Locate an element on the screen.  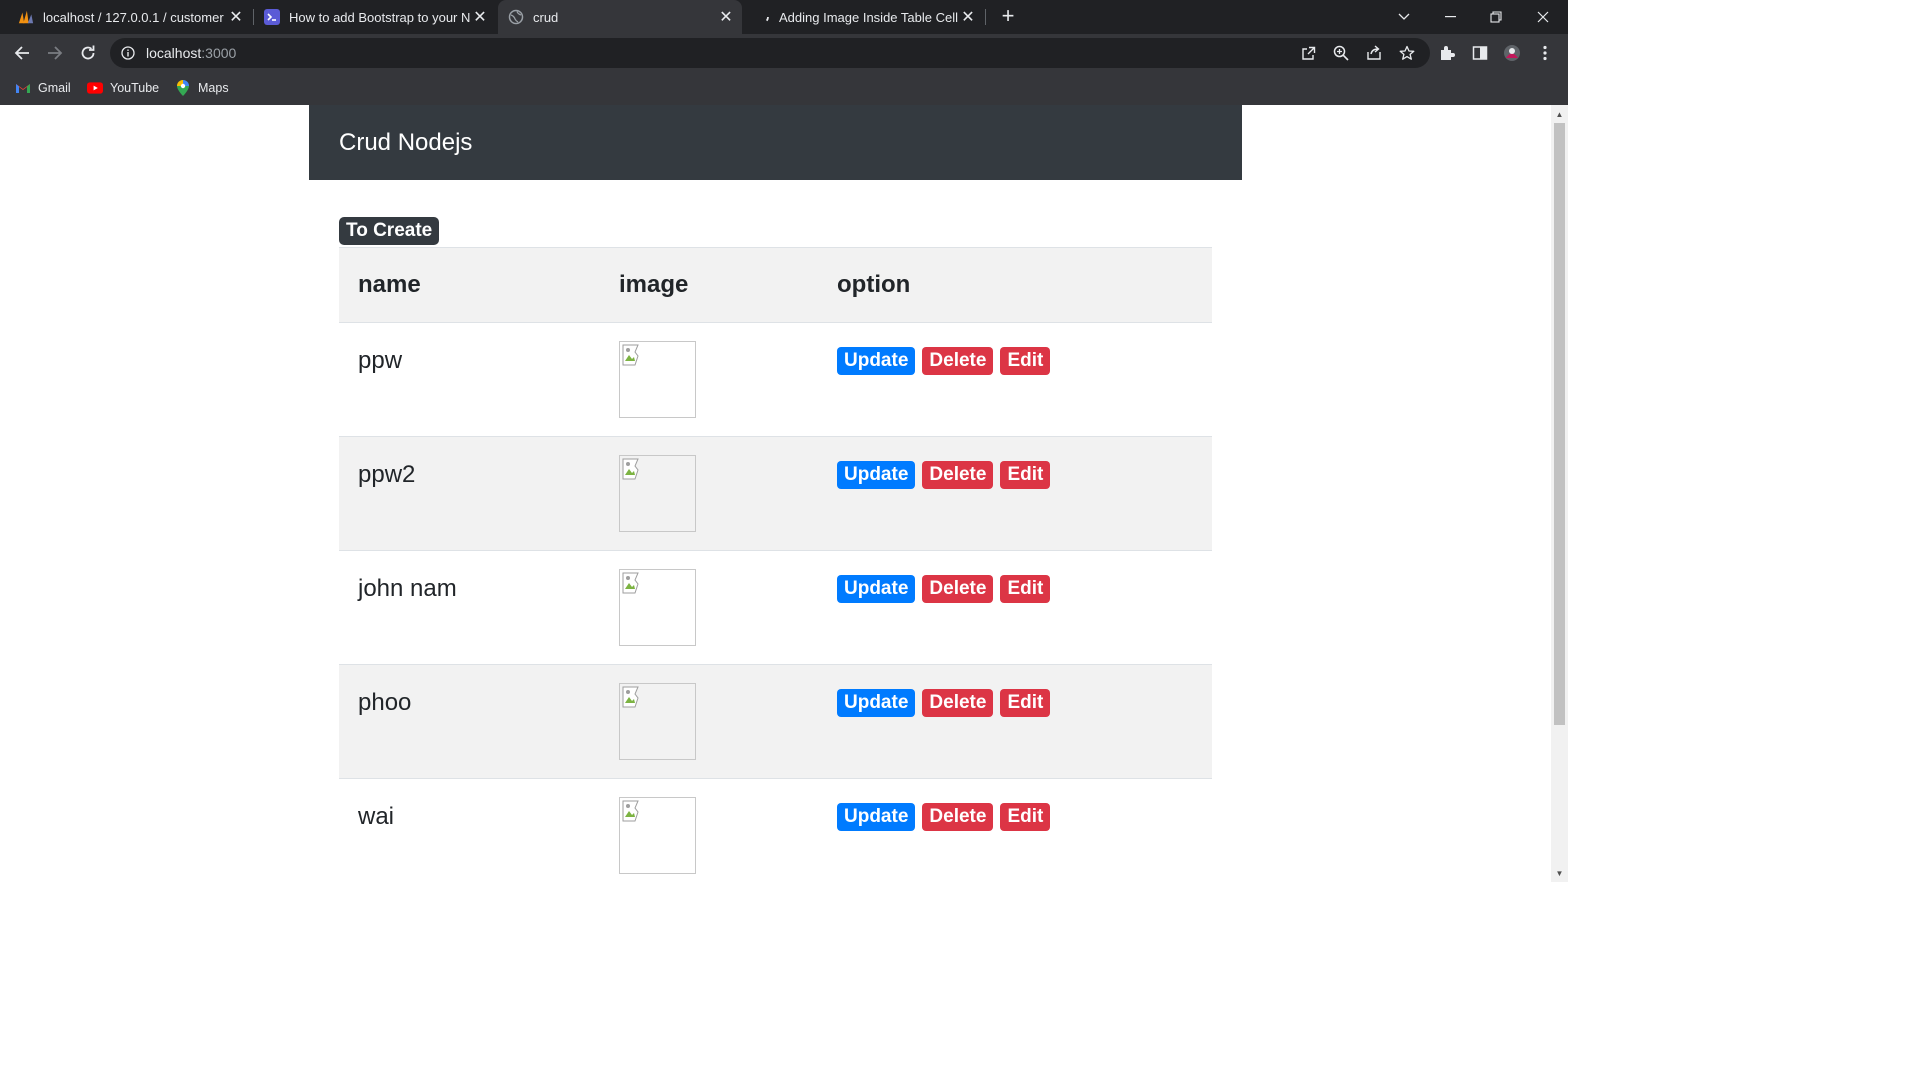
table-row: john nam Update Delete Edit is located at coordinates (775, 607).